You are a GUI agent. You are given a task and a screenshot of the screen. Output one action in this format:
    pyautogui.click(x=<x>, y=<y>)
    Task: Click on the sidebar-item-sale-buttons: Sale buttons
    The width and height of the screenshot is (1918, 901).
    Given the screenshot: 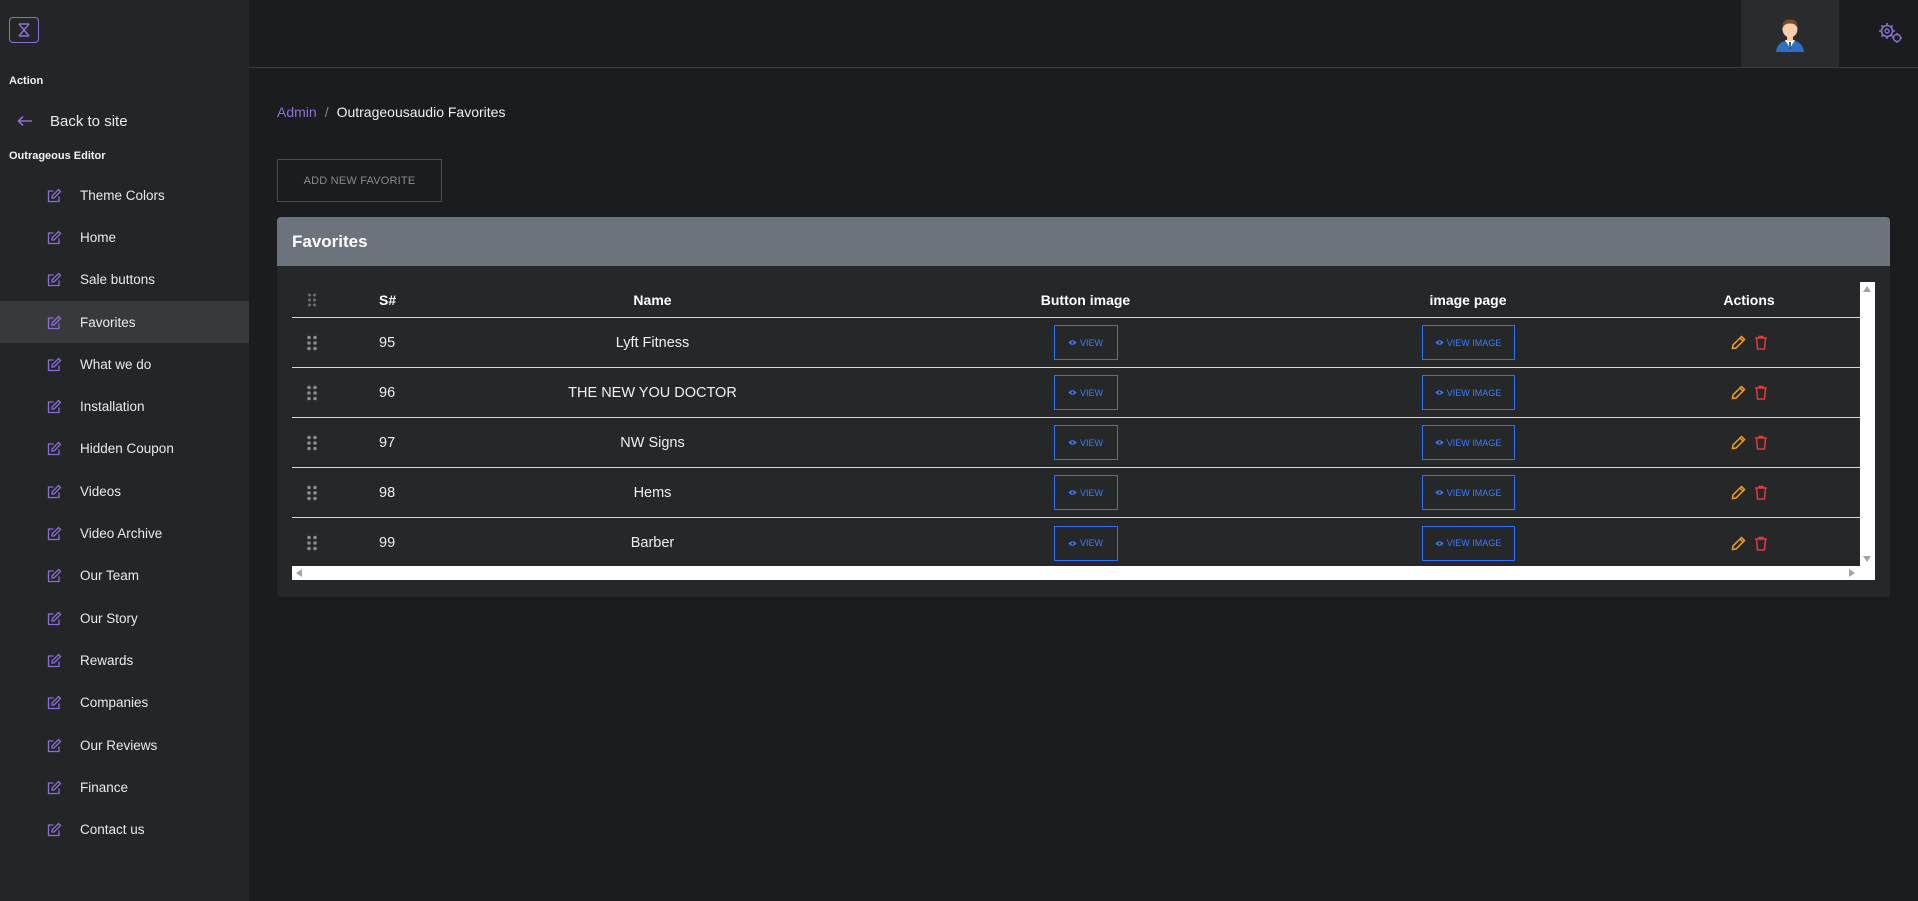 What is the action you would take?
    pyautogui.click(x=124, y=280)
    